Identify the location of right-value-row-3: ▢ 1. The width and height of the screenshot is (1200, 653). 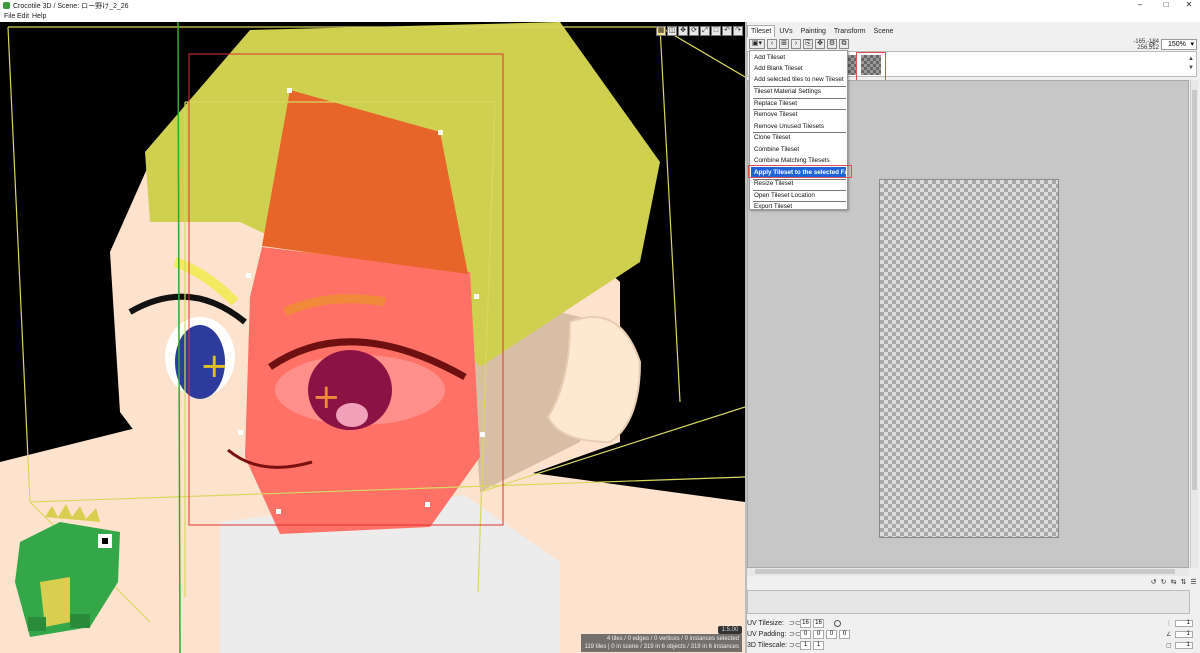
(1181, 645).